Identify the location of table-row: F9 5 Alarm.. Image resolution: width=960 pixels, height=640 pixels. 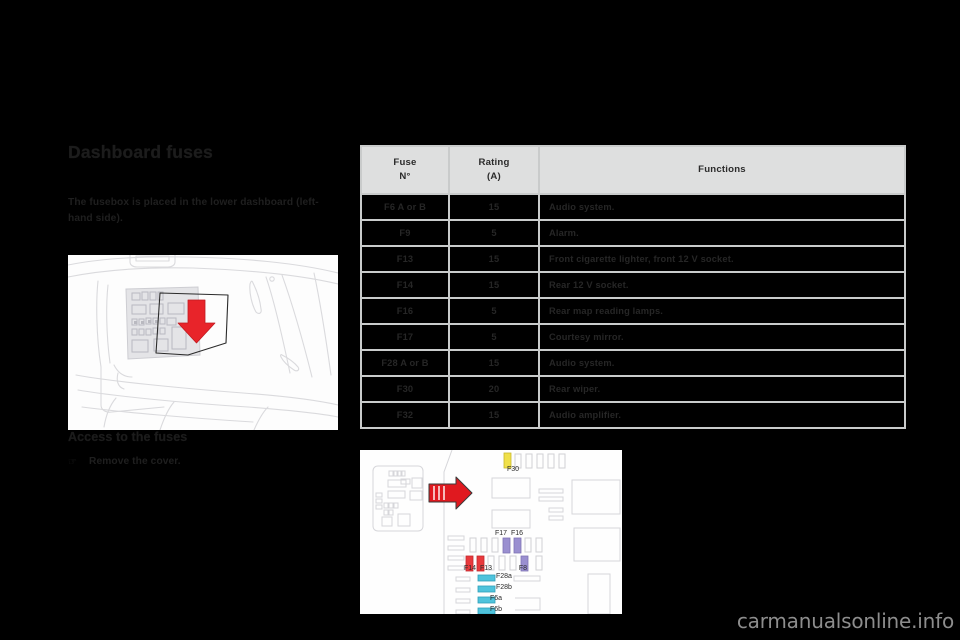
(633, 233).